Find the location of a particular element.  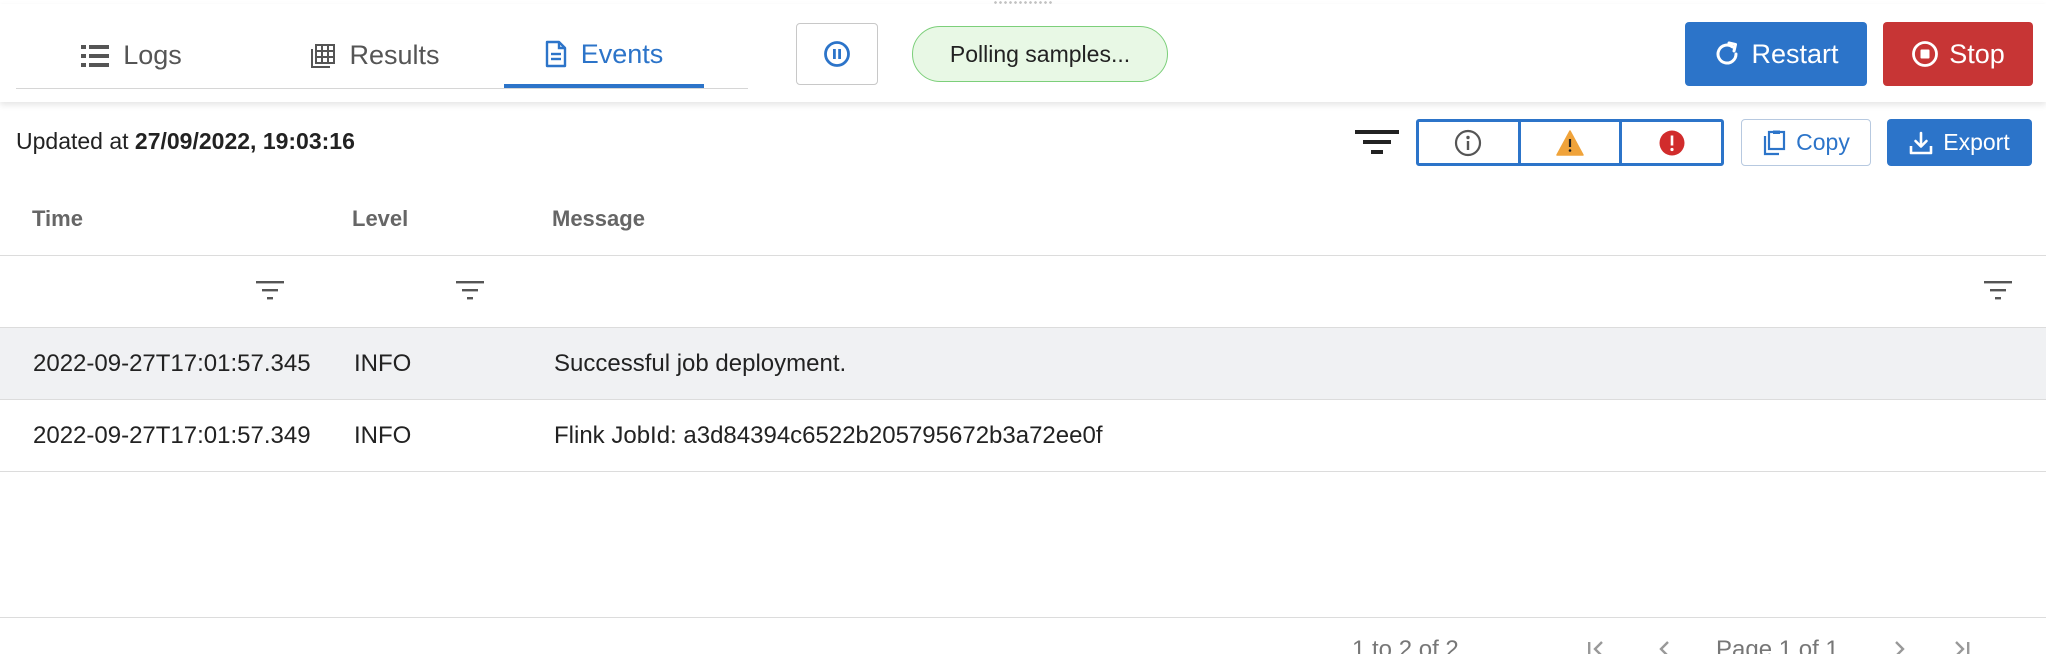

updated-at: Updated at 27/09/2022, 19:03:16 is located at coordinates (185, 141).